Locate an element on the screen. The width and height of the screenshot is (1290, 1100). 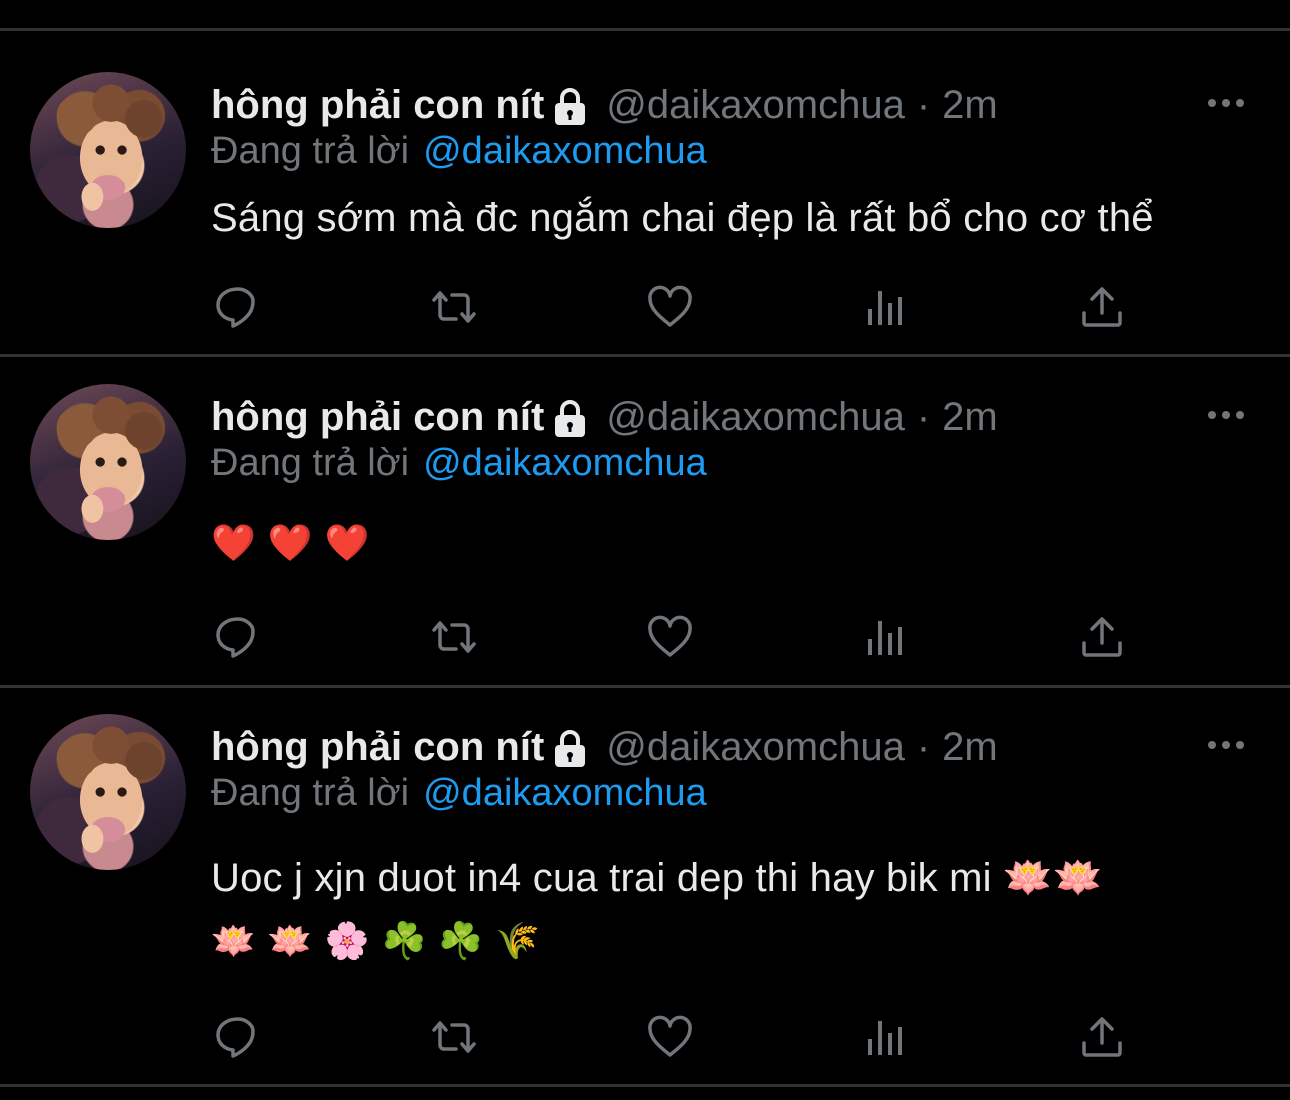
tweet-text: ❤️❤️❤️ is located at coordinates (296, 542).